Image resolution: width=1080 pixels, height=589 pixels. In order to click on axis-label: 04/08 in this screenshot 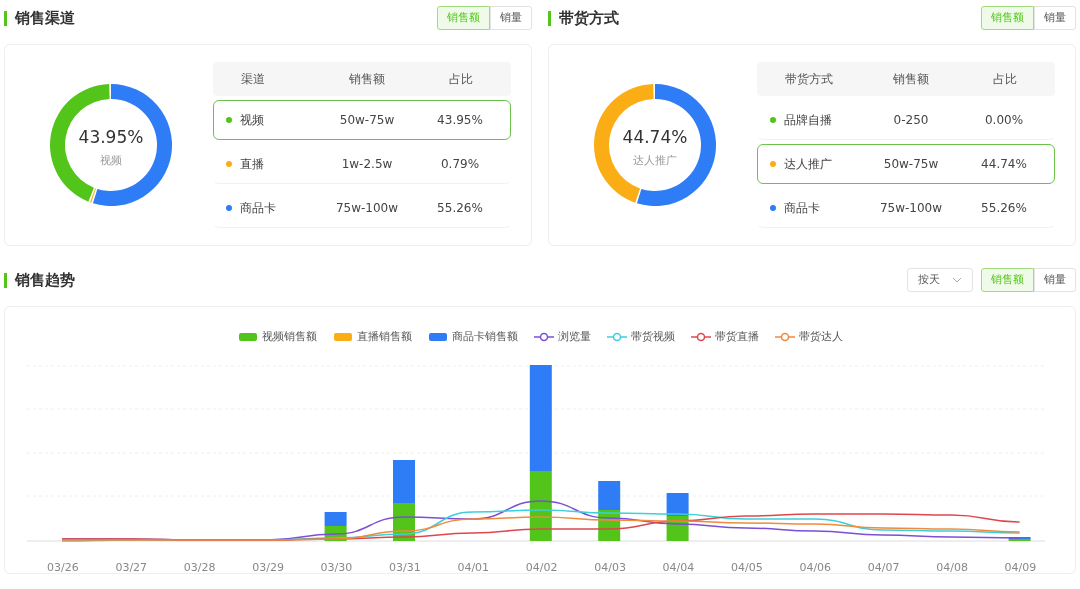, I will do `click(952, 567)`.